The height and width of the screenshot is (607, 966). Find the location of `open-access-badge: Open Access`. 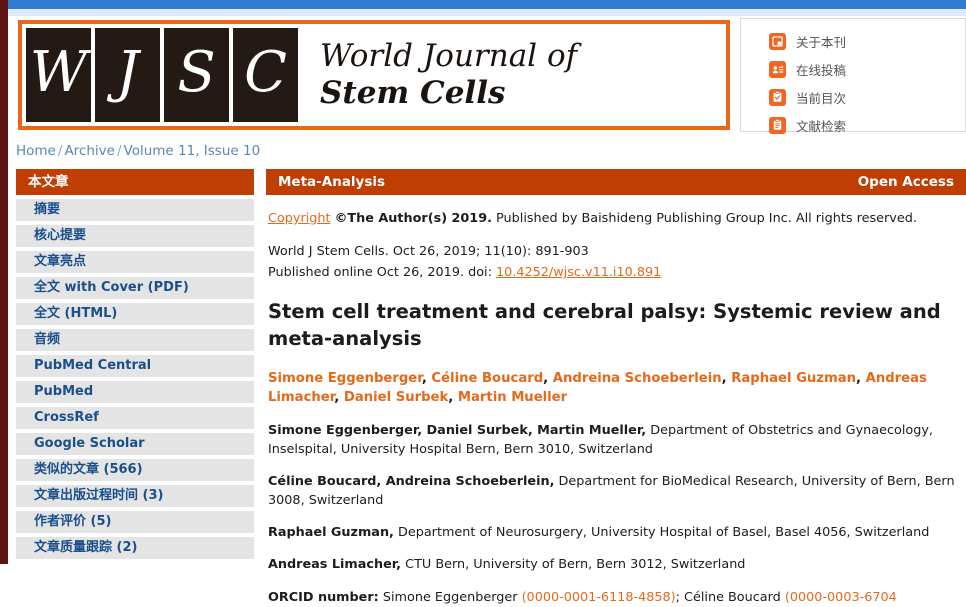

open-access-badge: Open Access is located at coordinates (905, 182).